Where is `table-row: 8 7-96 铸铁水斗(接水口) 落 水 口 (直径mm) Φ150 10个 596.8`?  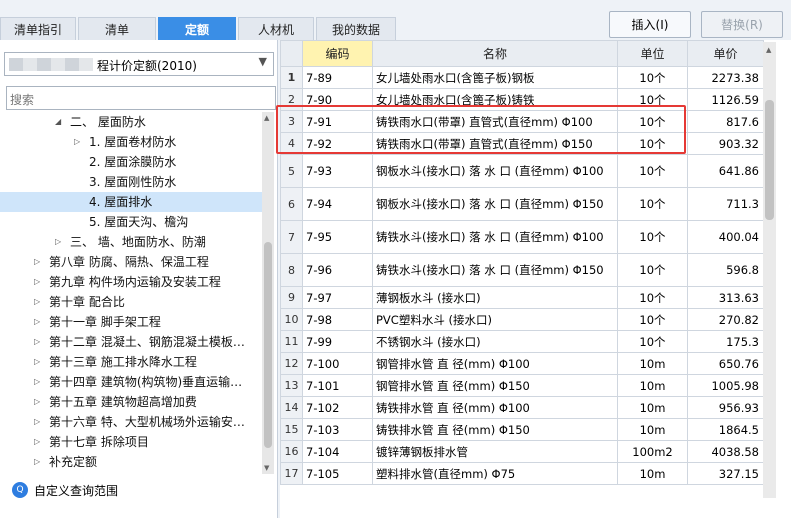
table-row: 8 7-96 铸铁水斗(接水口) 落 水 口 (直径mm) Φ150 10个 596.8 is located at coordinates (522, 270).